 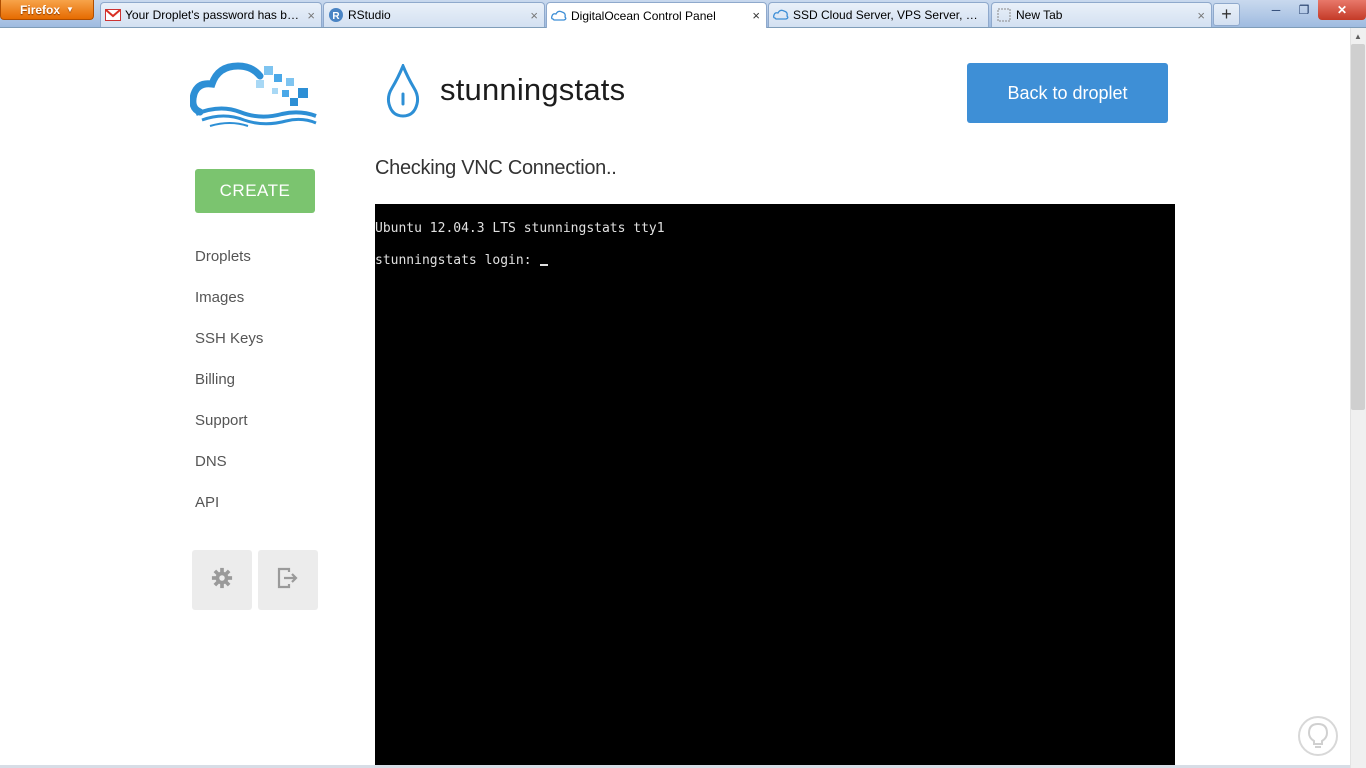 I want to click on scroll-up-arrow-icon: ▲, so click(x=1358, y=36).